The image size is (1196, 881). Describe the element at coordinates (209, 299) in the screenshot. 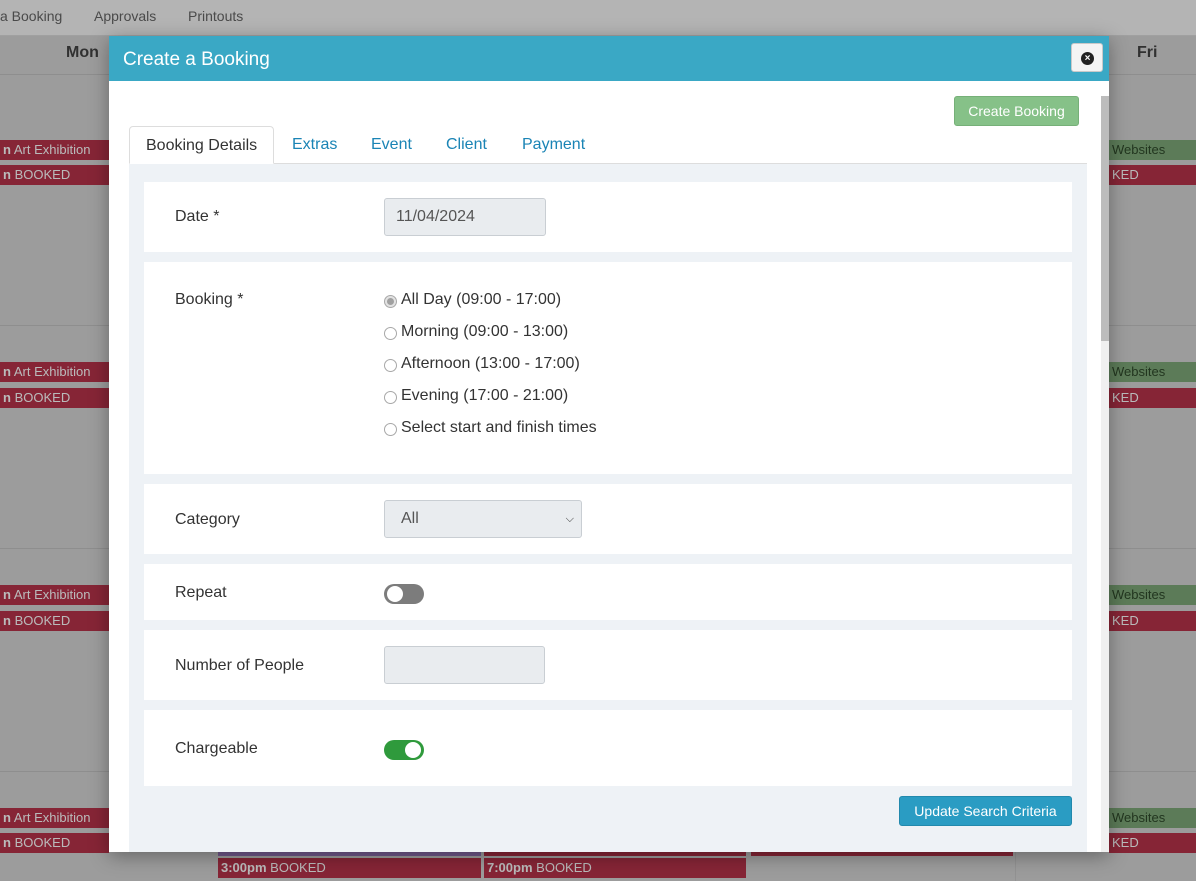

I see `booking-label: Booking *` at that location.